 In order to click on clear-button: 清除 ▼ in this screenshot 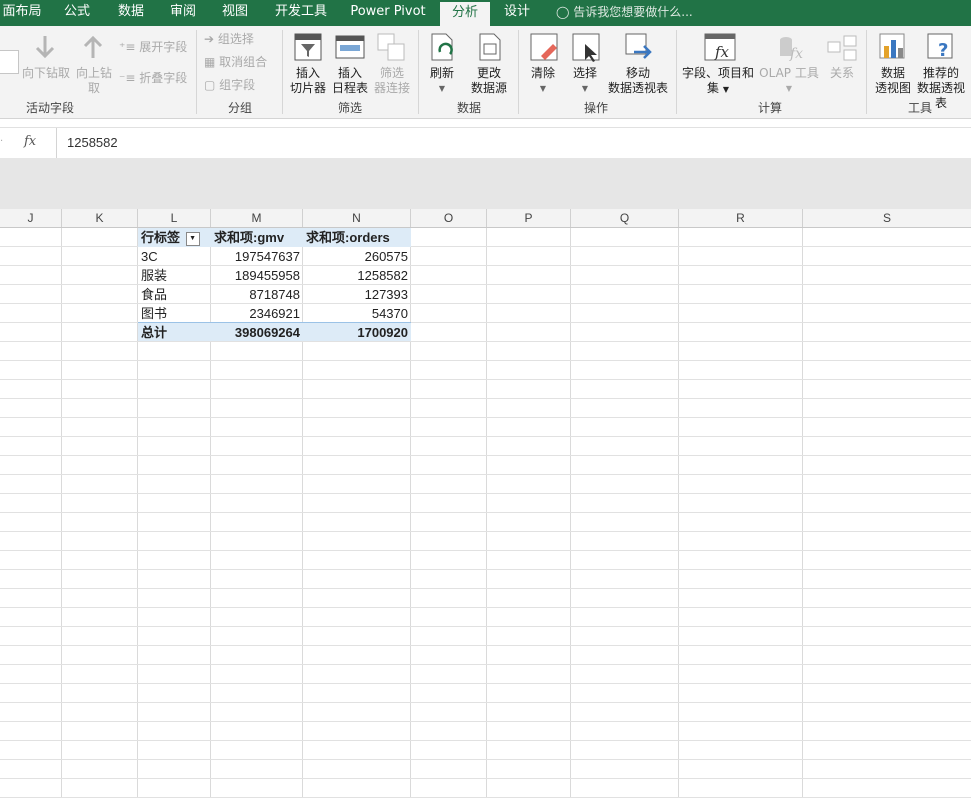, I will do `click(543, 81)`.